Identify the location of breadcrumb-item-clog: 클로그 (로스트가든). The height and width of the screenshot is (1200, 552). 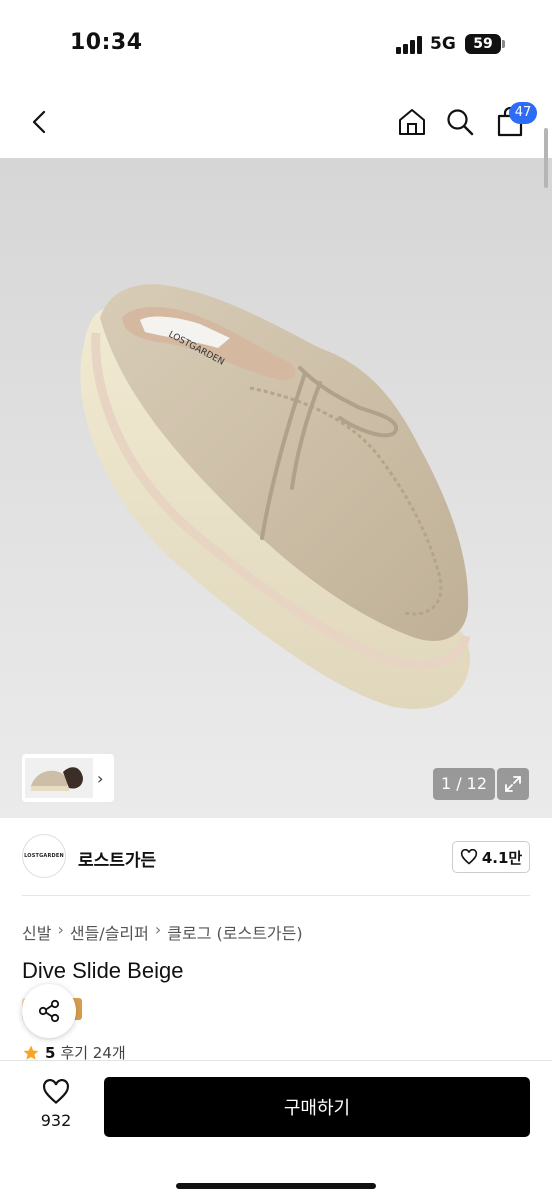
(234, 932).